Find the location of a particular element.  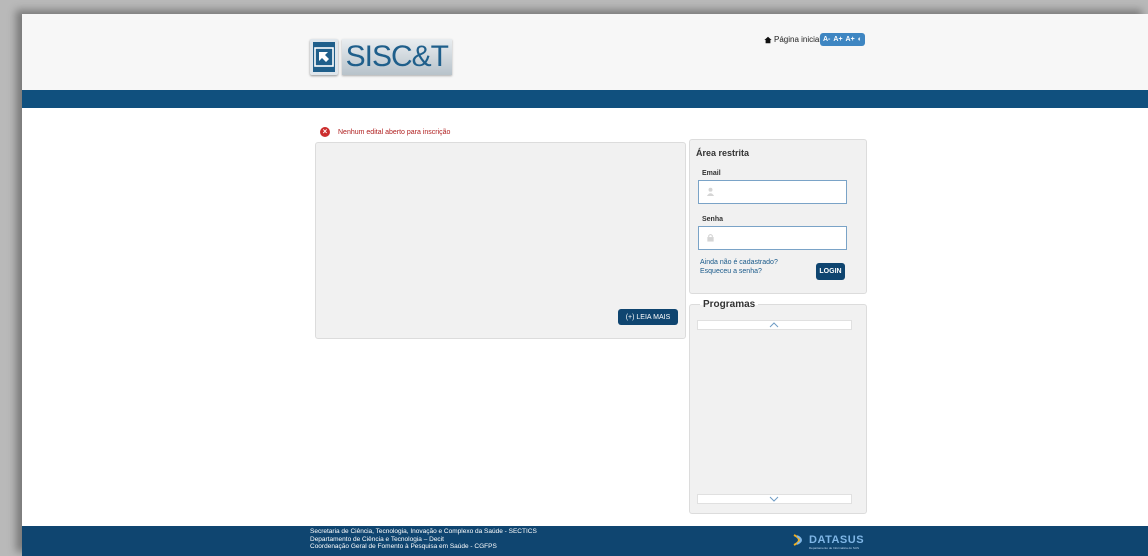

login-title: Área restrita is located at coordinates (723, 153).